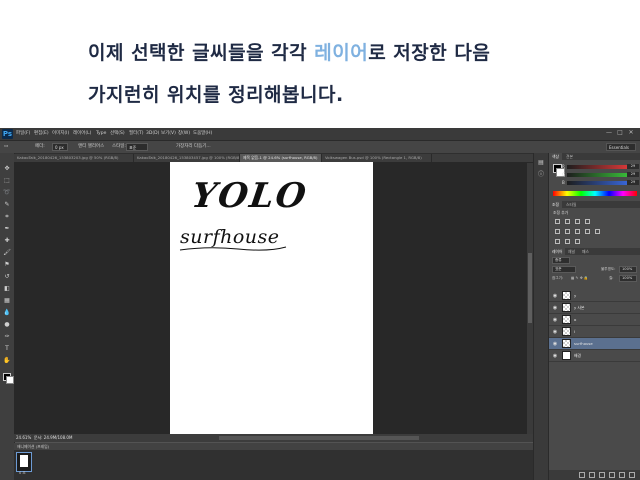  Describe the element at coordinates (620, 133) in the screenshot. I see `maximize-icon: □` at that location.